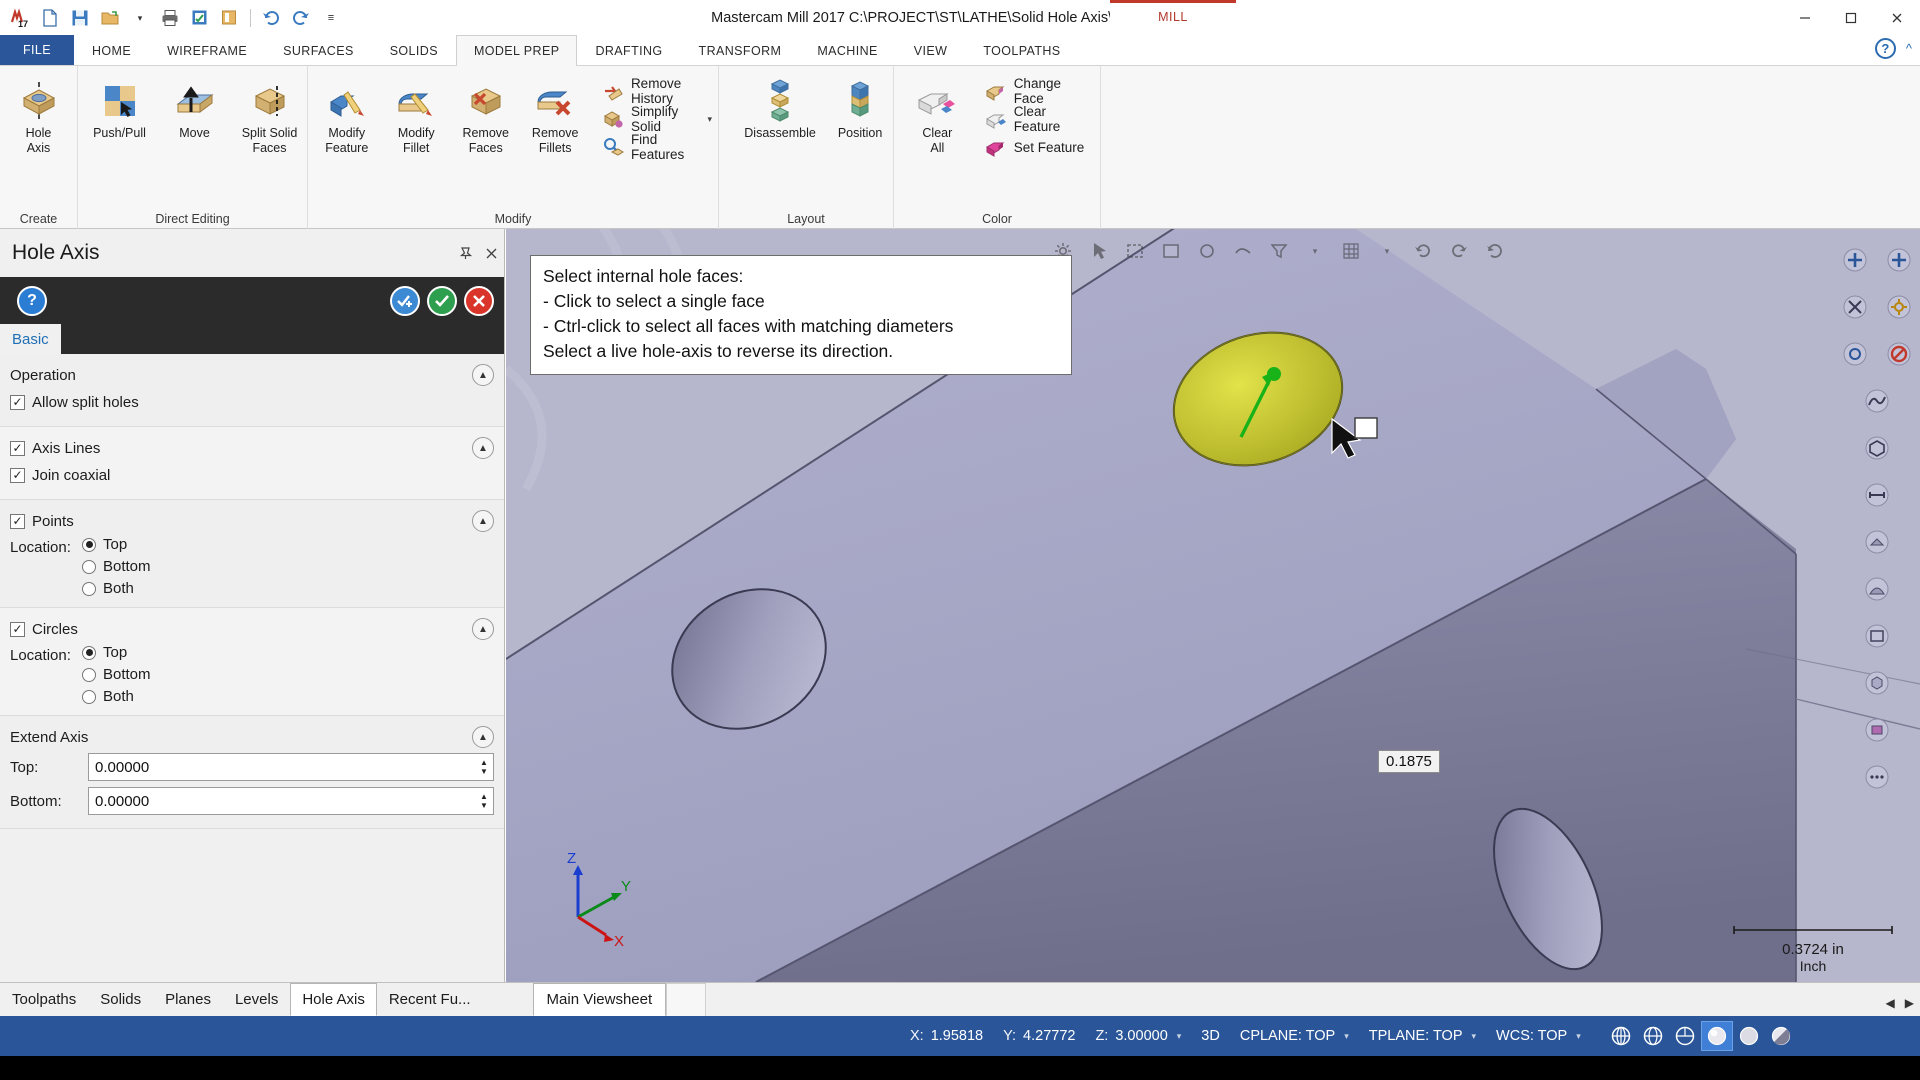 Image resolution: width=1920 pixels, height=1080 pixels. What do you see at coordinates (269, 115) in the screenshot?
I see `split-solid-faces-button: Split Solid Faces` at bounding box center [269, 115].